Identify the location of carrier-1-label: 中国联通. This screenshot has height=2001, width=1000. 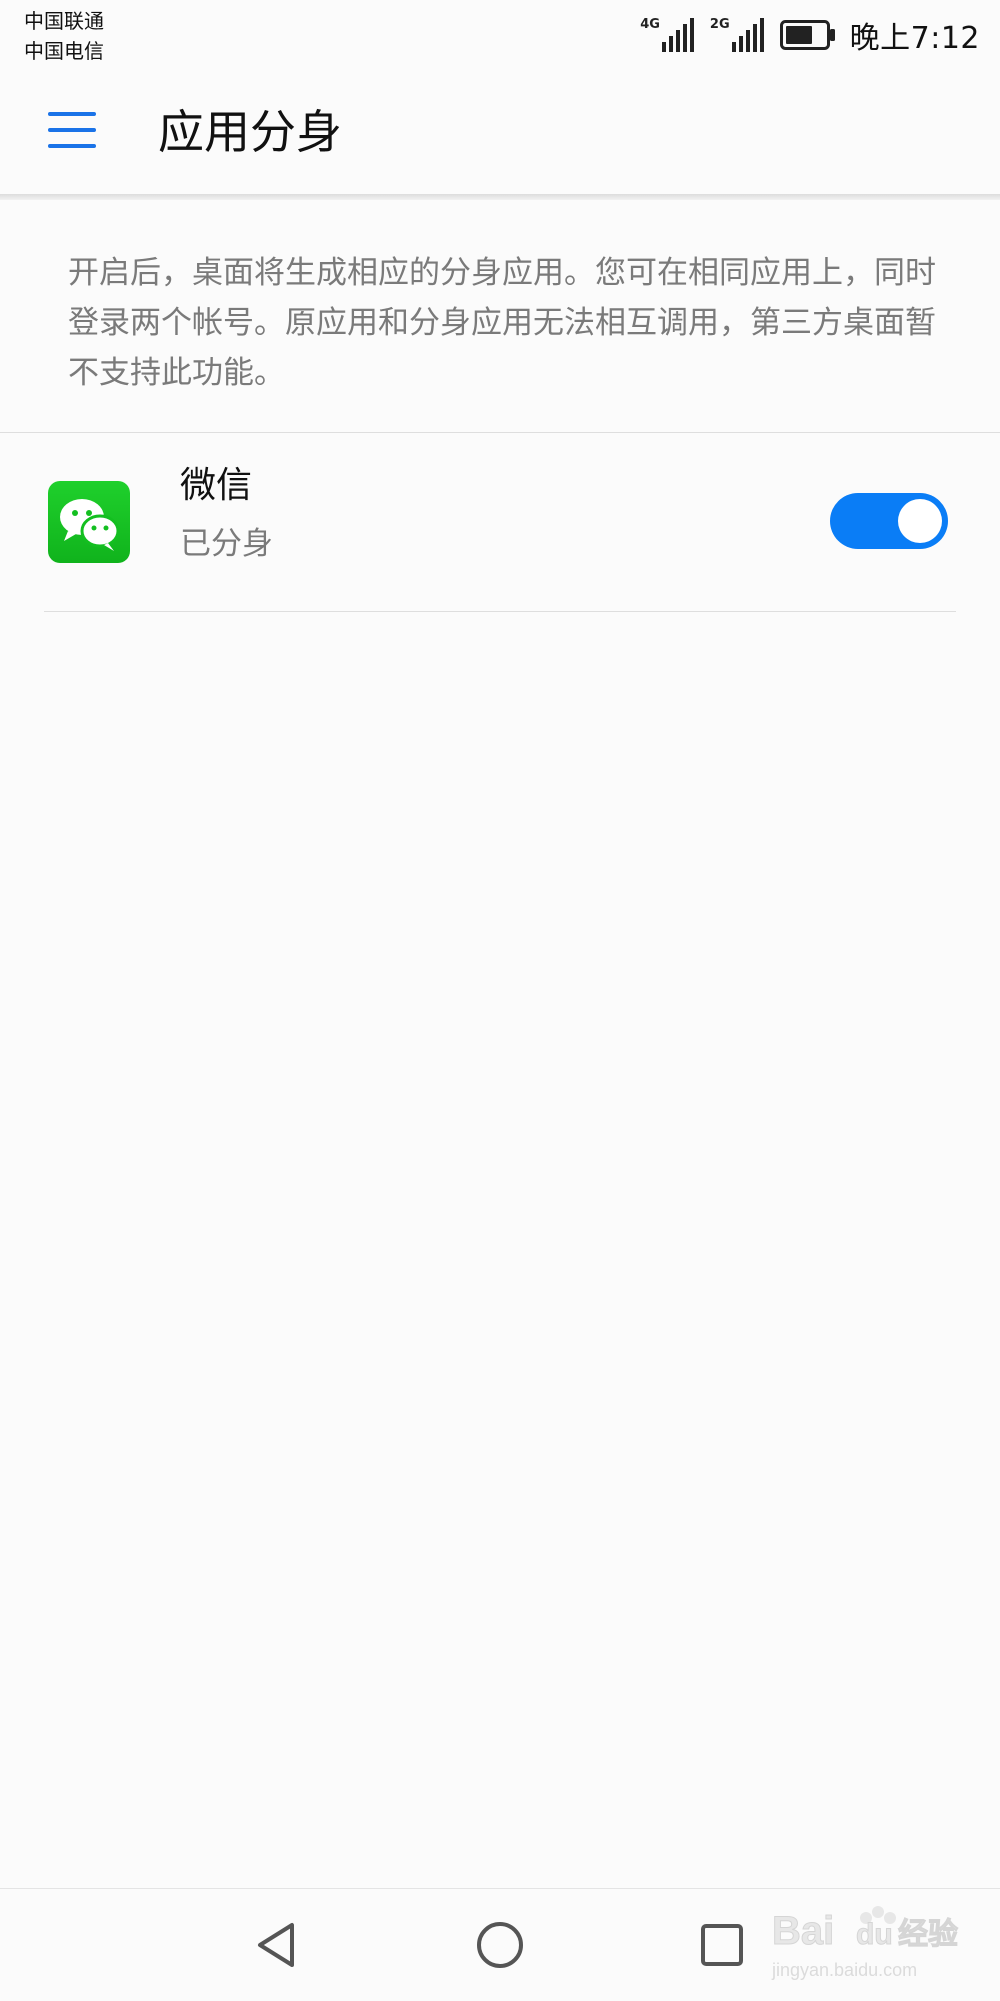
(64, 21).